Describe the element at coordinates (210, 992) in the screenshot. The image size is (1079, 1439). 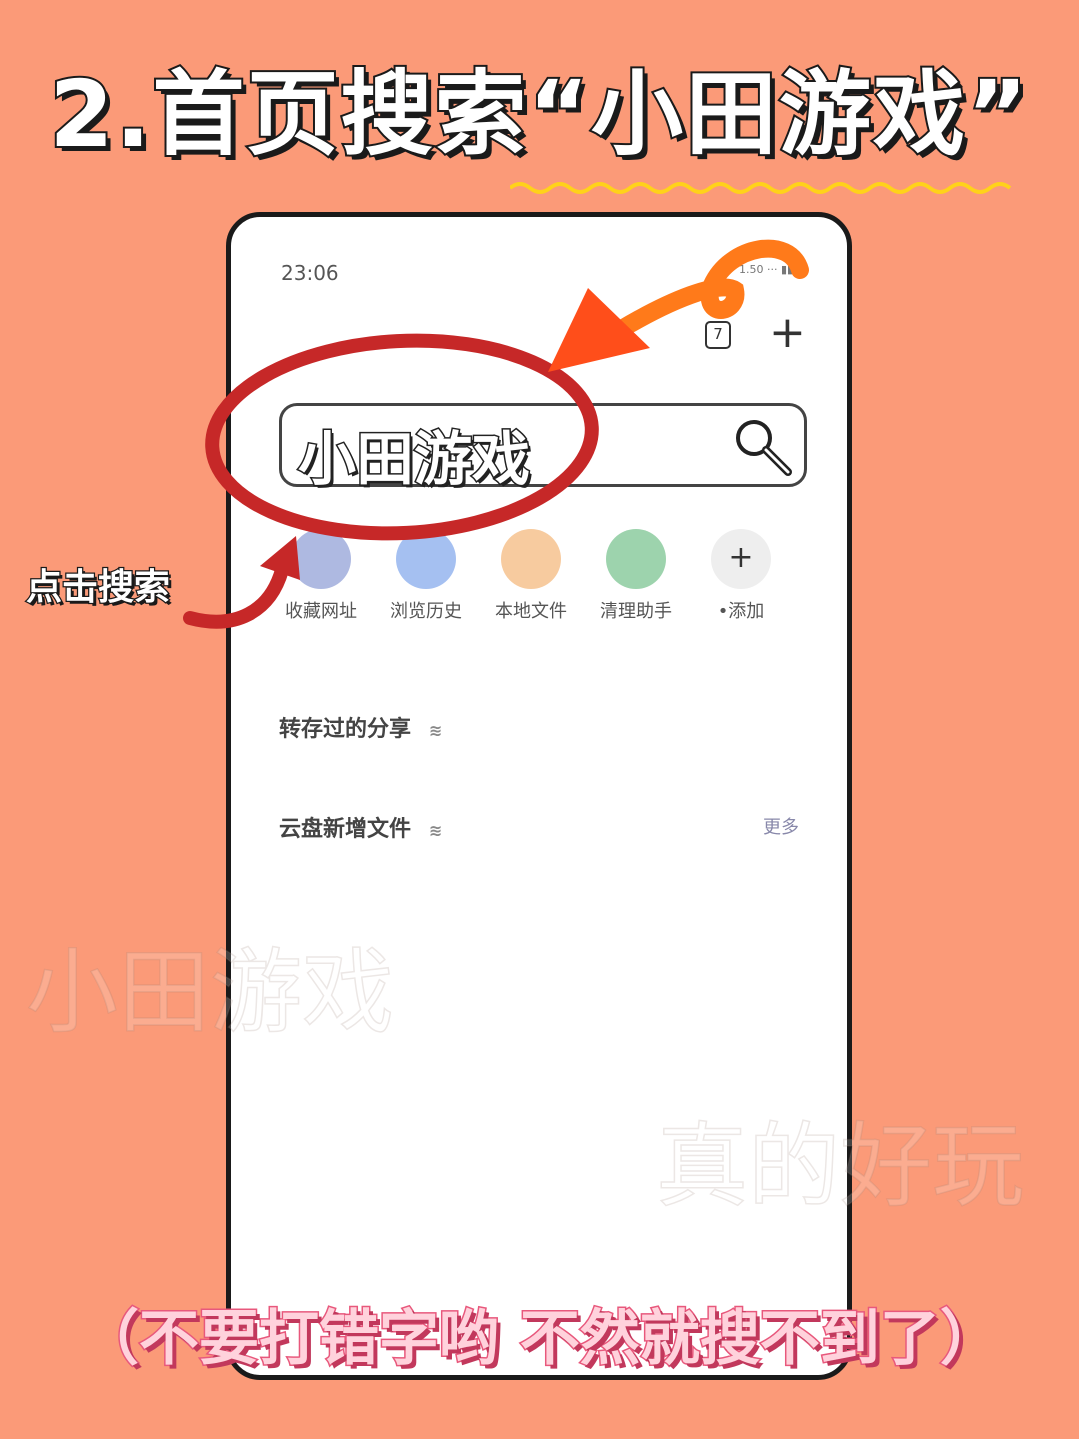
I see `watermark-text: 小田游戏` at that location.